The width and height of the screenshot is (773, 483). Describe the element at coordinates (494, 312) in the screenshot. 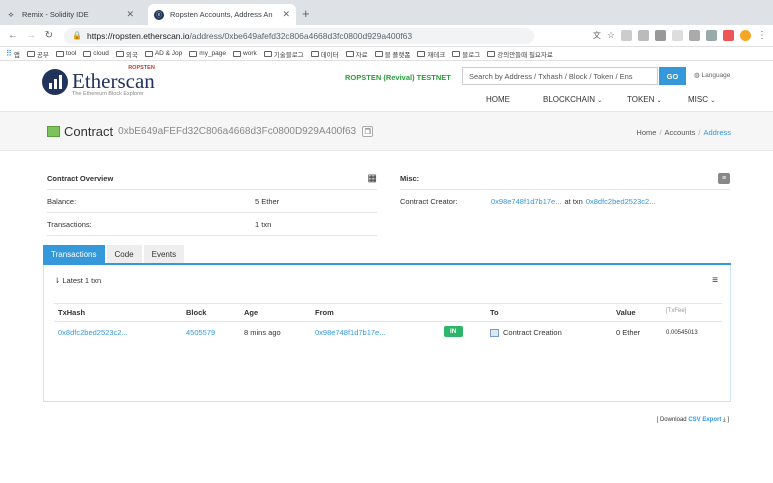

I see `col-to: To` at that location.